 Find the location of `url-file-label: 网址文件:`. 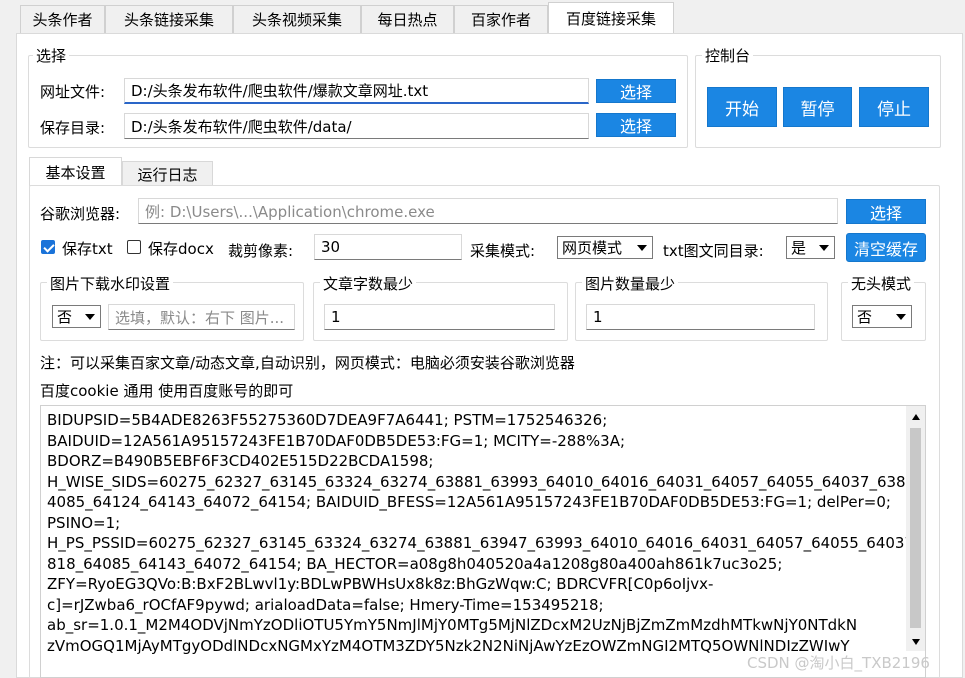

url-file-label: 网址文件: is located at coordinates (73, 92).